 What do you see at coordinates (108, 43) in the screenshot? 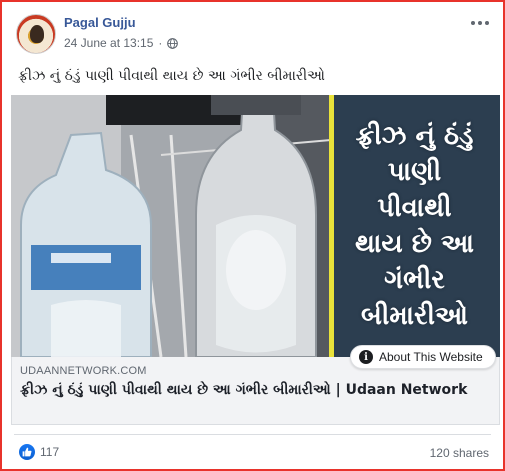
I see `post-timestamp: 24 June at 13:15` at bounding box center [108, 43].